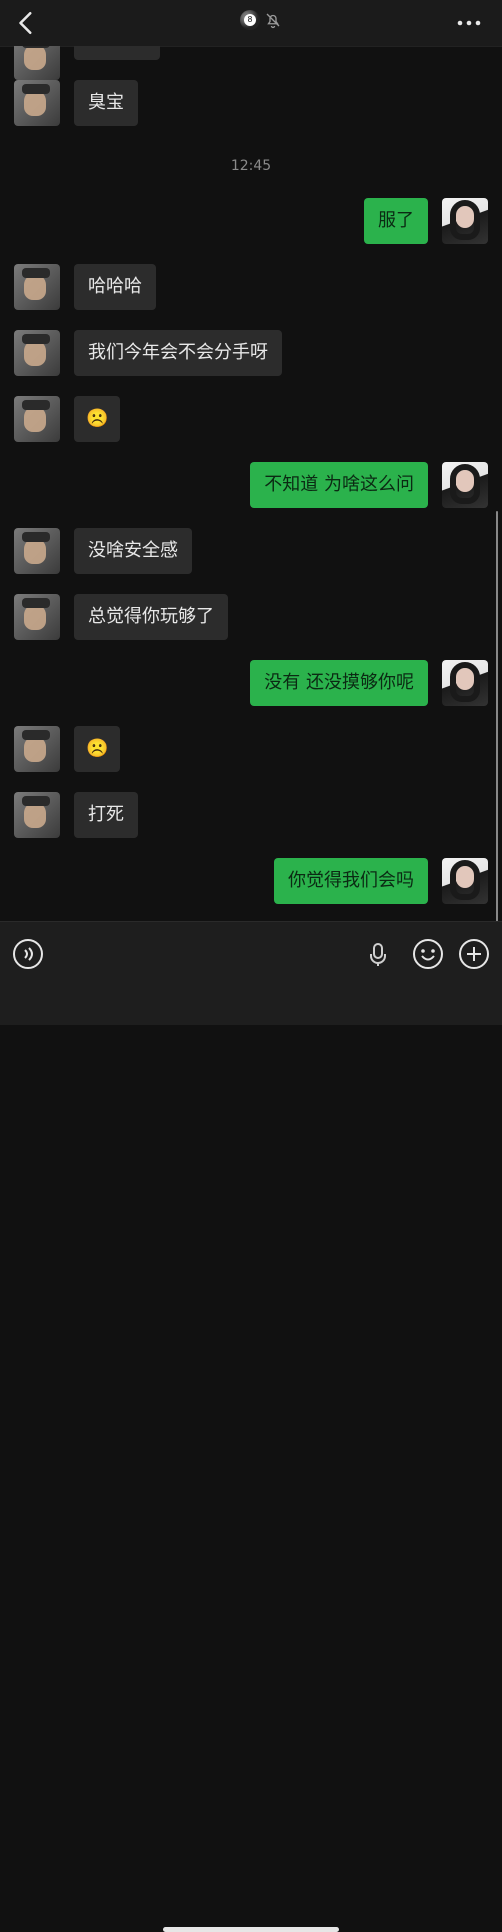 The image size is (502, 1932). What do you see at coordinates (117, 53) in the screenshot?
I see `message-bubble` at bounding box center [117, 53].